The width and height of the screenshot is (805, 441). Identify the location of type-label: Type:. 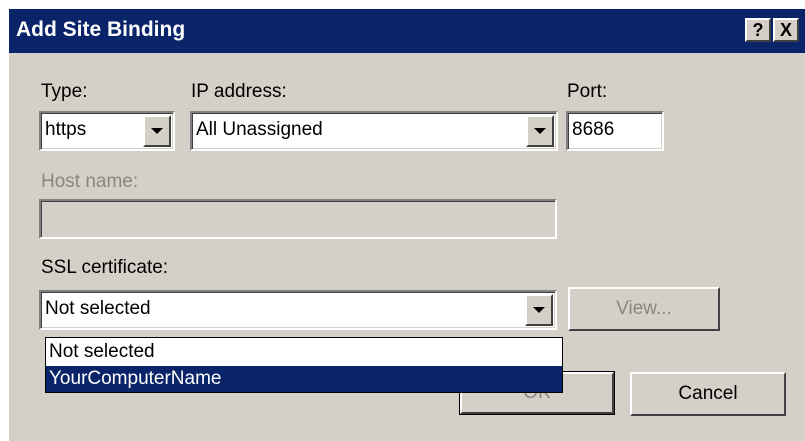
(64, 91).